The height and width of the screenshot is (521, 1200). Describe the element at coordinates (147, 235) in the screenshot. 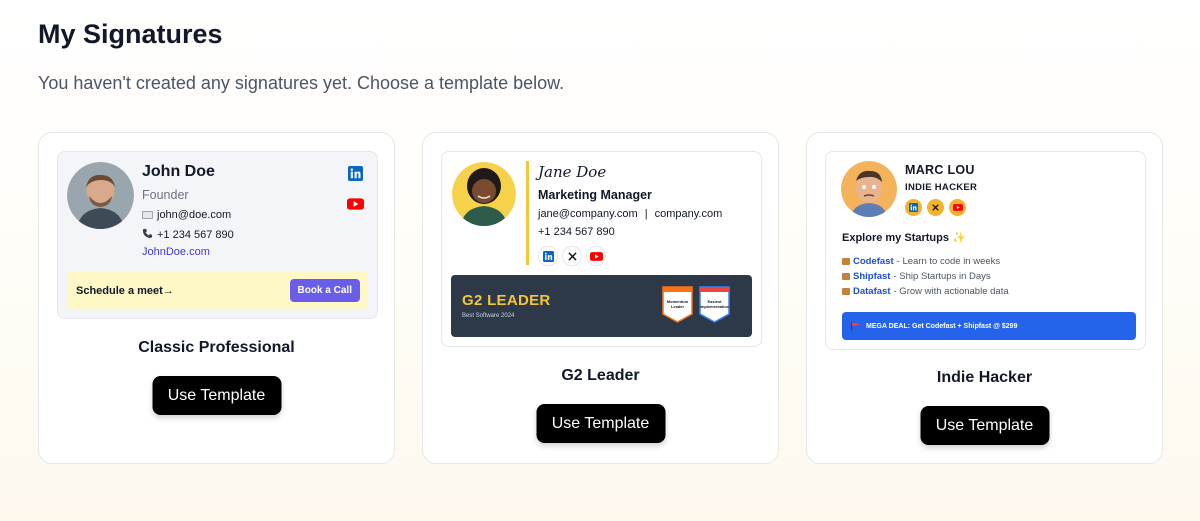

I see `phone-icon` at that location.